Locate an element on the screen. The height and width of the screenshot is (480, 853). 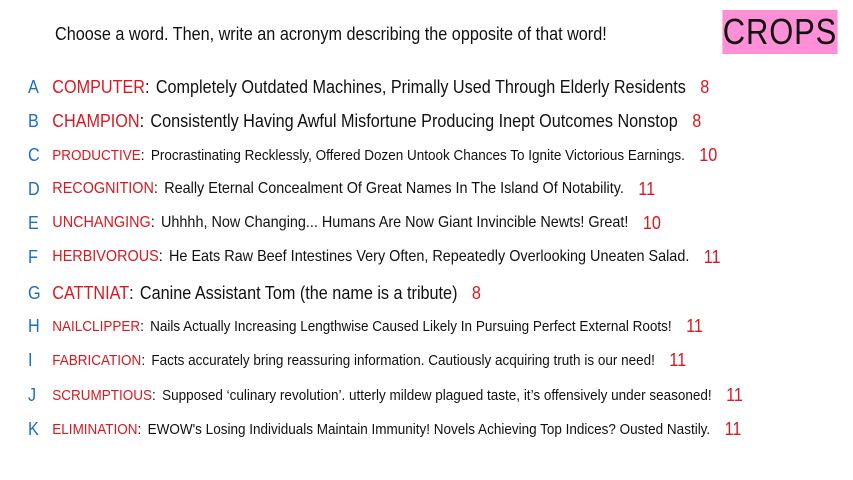
entry-word: CATTNIAT is located at coordinates (91, 292).